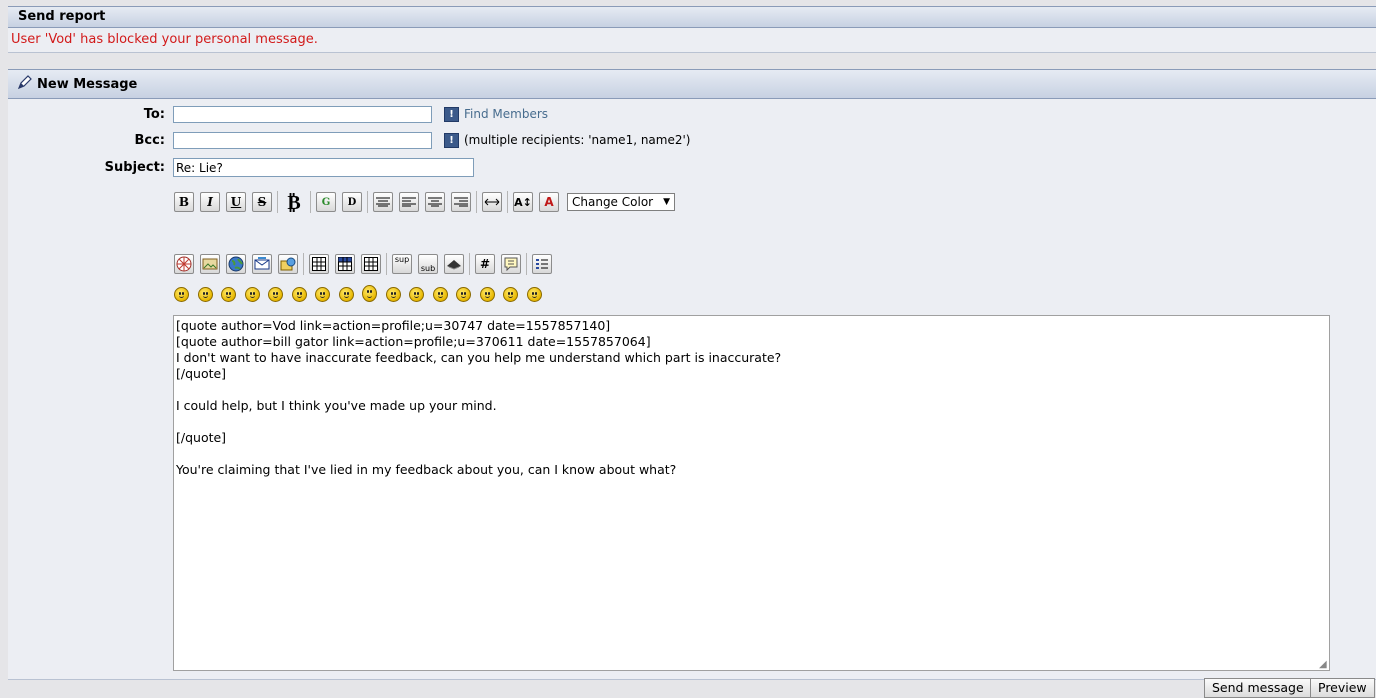 This screenshot has width=1376, height=698. What do you see at coordinates (205, 294) in the screenshot?
I see `wink-icon` at bounding box center [205, 294].